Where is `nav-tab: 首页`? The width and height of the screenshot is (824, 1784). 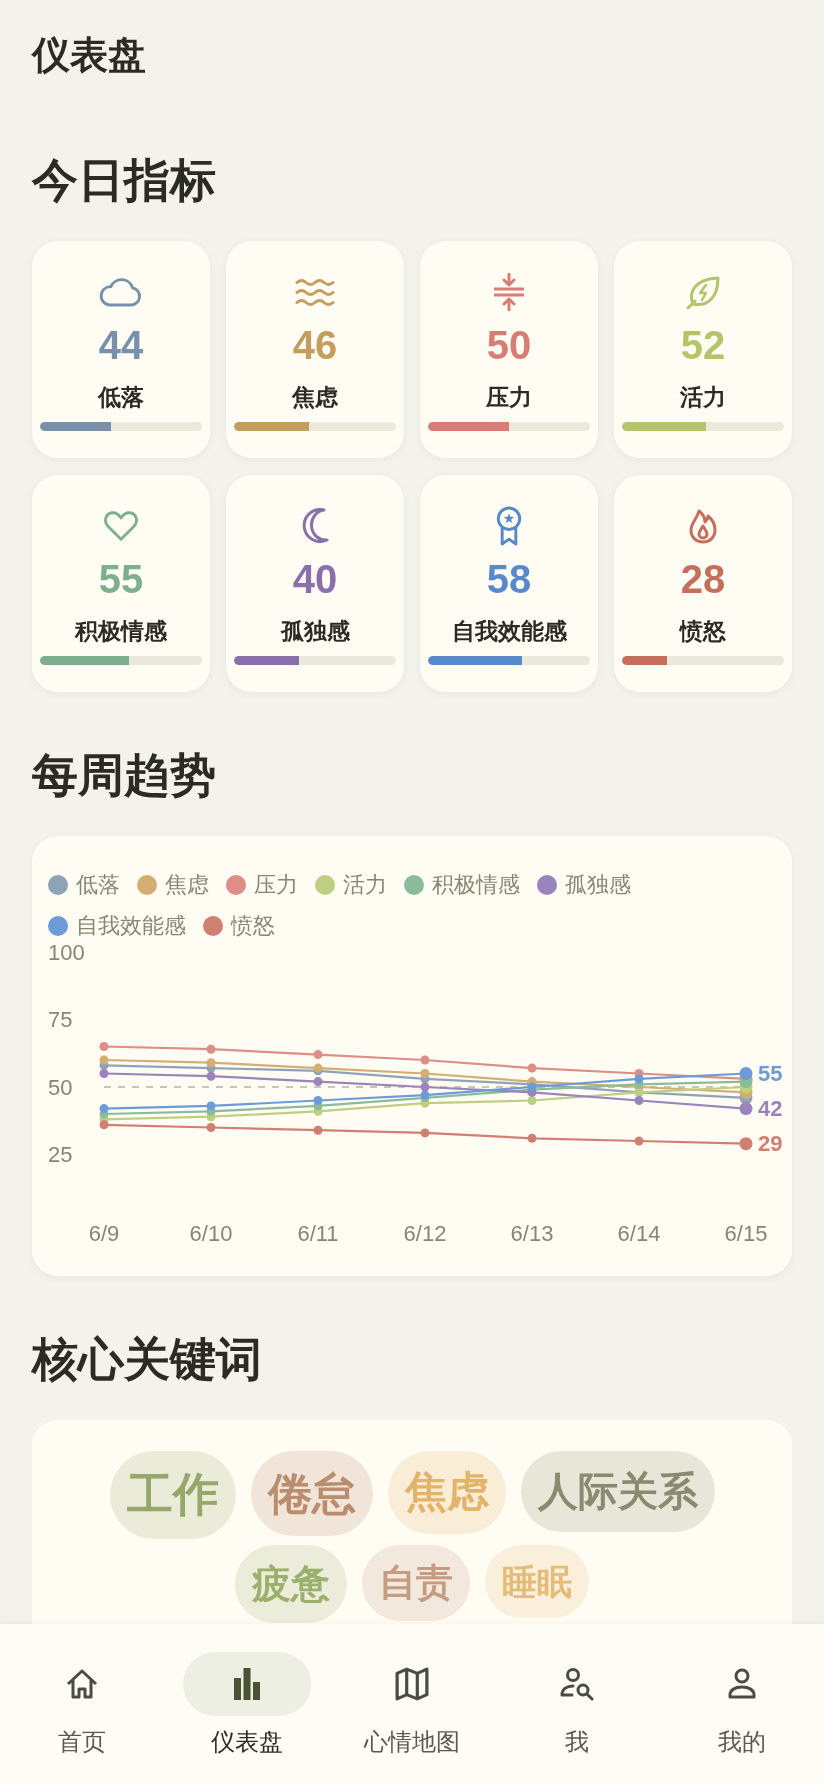
nav-tab: 首页 is located at coordinates (82, 1704).